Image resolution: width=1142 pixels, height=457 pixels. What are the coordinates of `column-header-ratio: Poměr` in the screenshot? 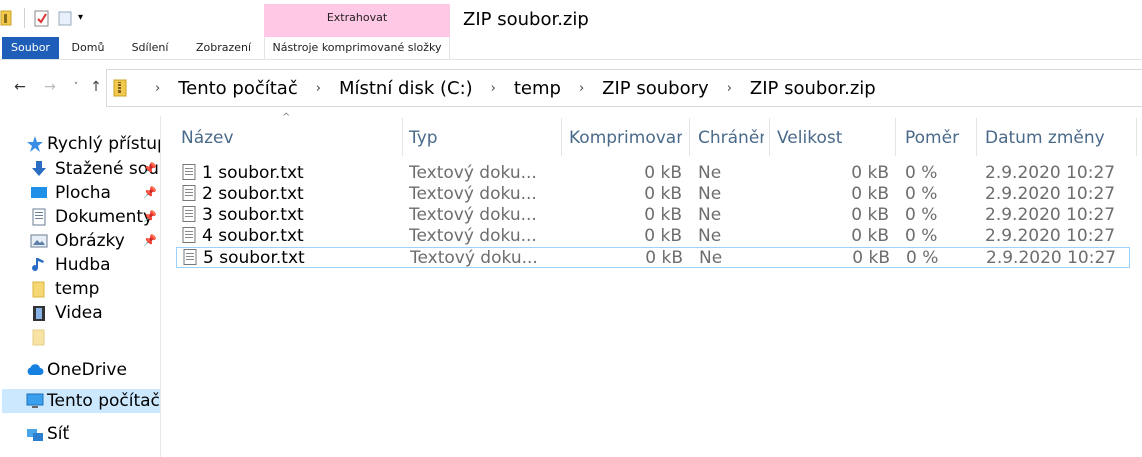 It's located at (941, 138).